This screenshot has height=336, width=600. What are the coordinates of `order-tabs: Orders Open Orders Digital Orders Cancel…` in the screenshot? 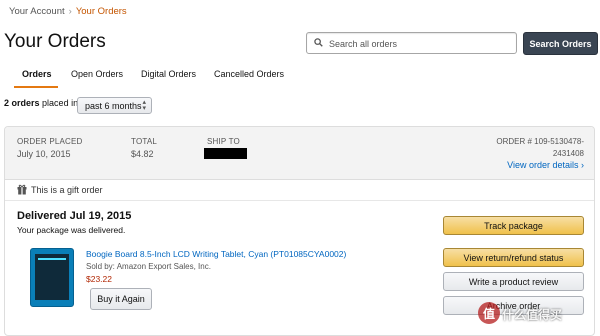 It's located at (300, 77).